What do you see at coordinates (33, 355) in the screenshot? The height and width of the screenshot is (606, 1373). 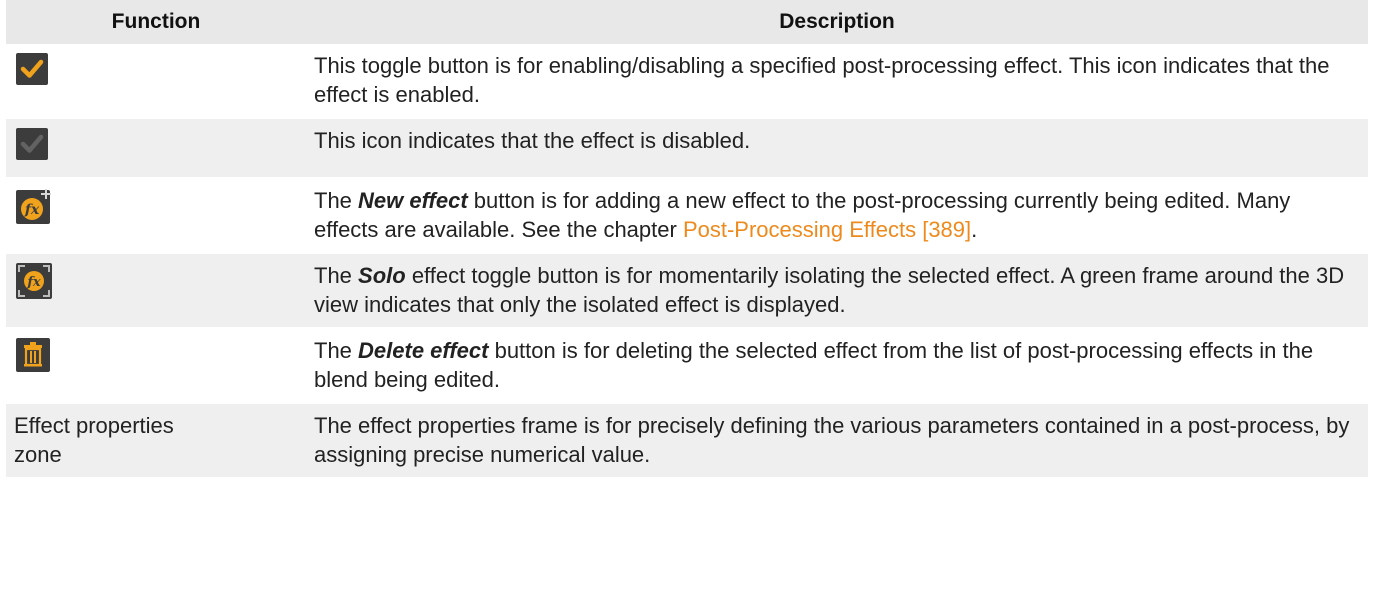 I see `delete-trash-icon` at bounding box center [33, 355].